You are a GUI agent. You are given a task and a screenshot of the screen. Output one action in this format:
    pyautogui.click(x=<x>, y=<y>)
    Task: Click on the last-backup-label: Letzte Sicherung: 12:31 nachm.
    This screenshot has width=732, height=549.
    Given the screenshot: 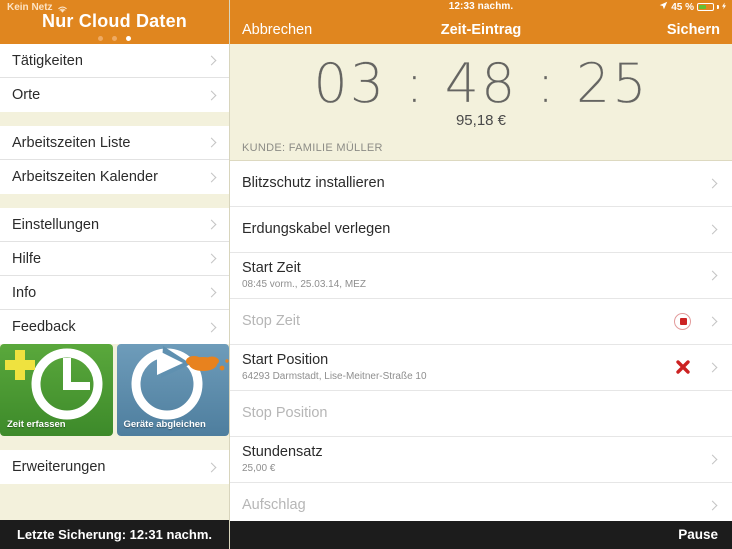 What is the action you would take?
    pyautogui.click(x=114, y=534)
    